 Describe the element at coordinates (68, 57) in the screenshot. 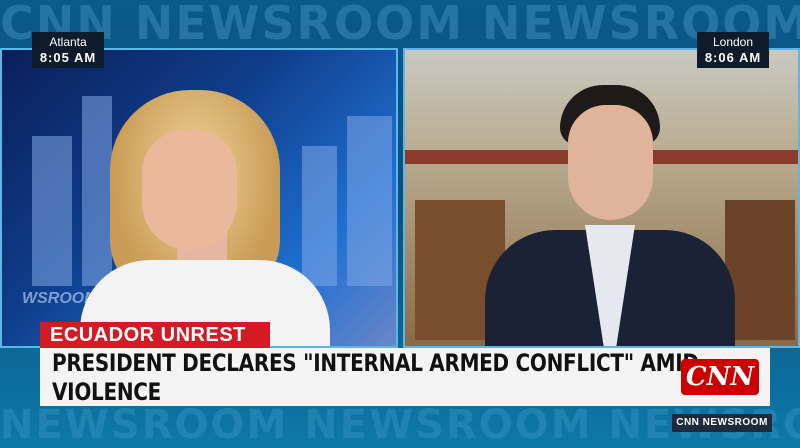

I see `clock-time: 8:05 AM` at that location.